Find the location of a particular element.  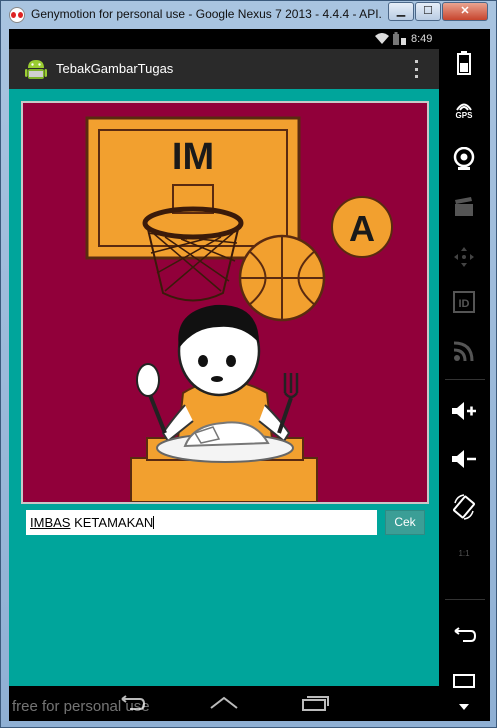

maximize-button: ☐ is located at coordinates (428, 11).